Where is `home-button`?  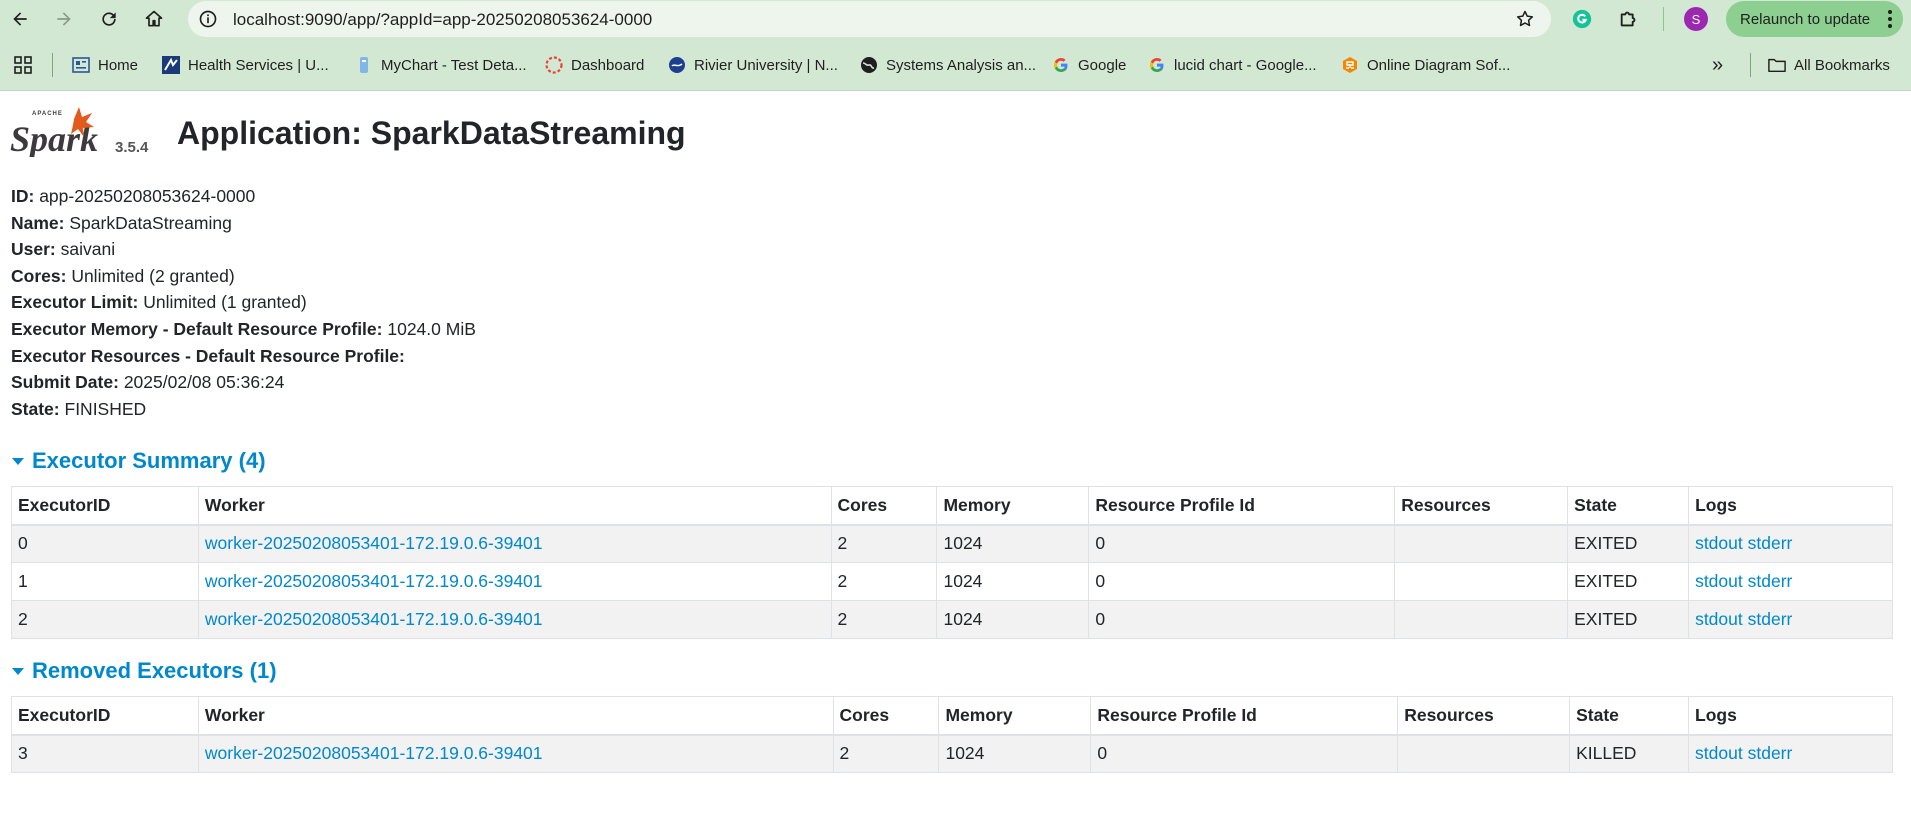 home-button is located at coordinates (154, 19).